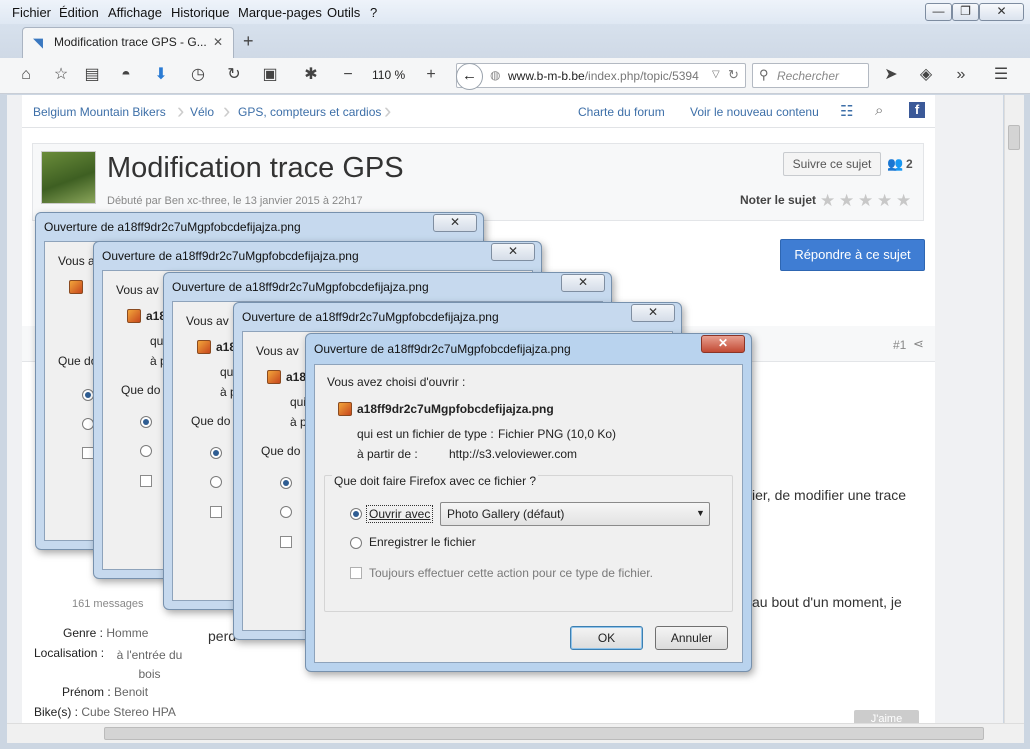 The height and width of the screenshot is (749, 1030). What do you see at coordinates (61, 75) in the screenshot?
I see `bookmark-star-icon: ☆` at bounding box center [61, 75].